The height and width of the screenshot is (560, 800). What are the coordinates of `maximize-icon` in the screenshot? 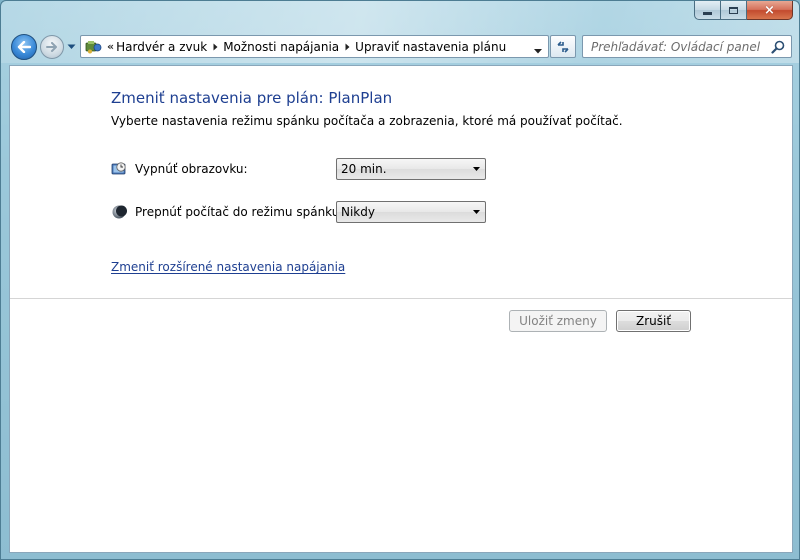 It's located at (733, 10).